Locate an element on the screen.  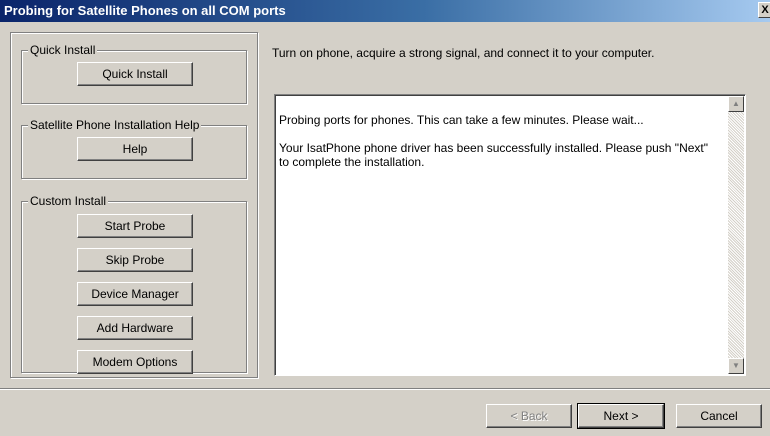
cancel-button: Cancel is located at coordinates (719, 416).